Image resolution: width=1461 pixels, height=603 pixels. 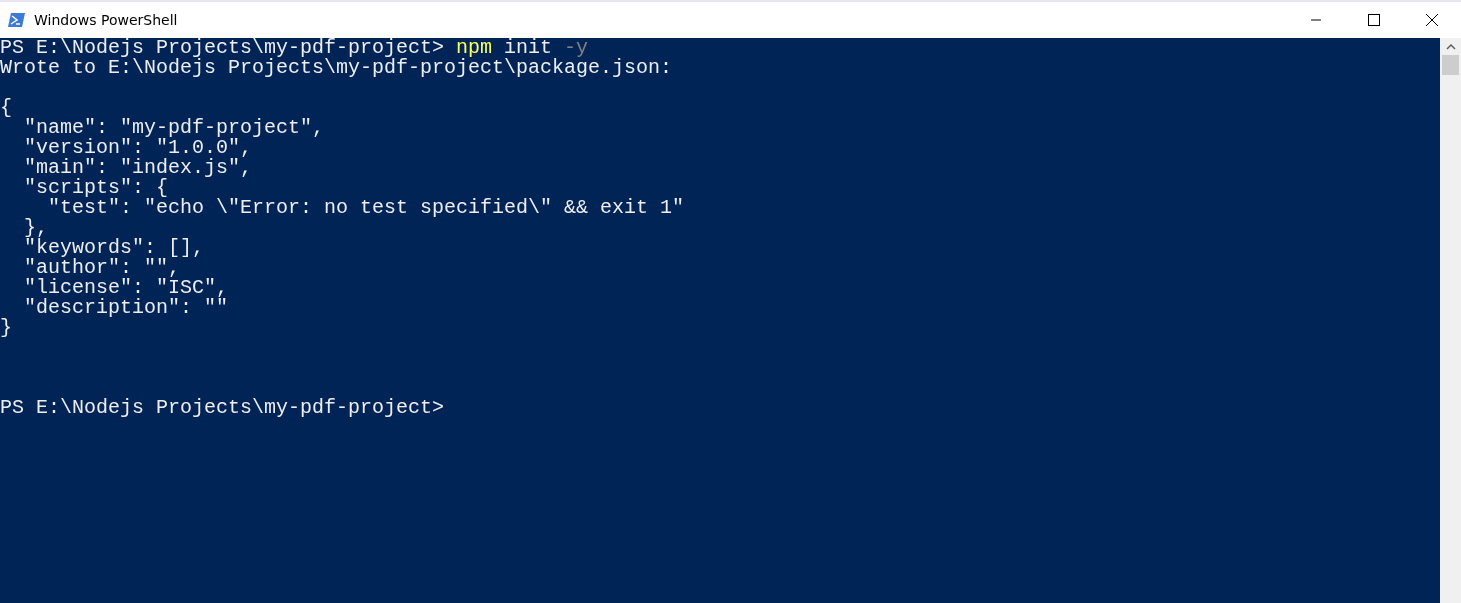 I want to click on output-text: },, so click(x=35, y=227).